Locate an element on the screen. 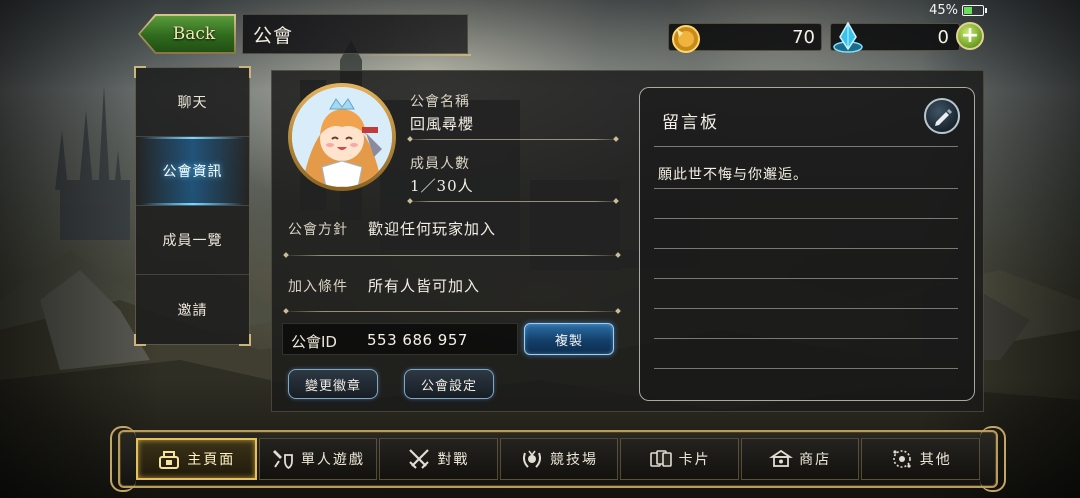 Image resolution: width=1080 pixels, height=498 pixels. message-board-title: 留言板 is located at coordinates (690, 123).